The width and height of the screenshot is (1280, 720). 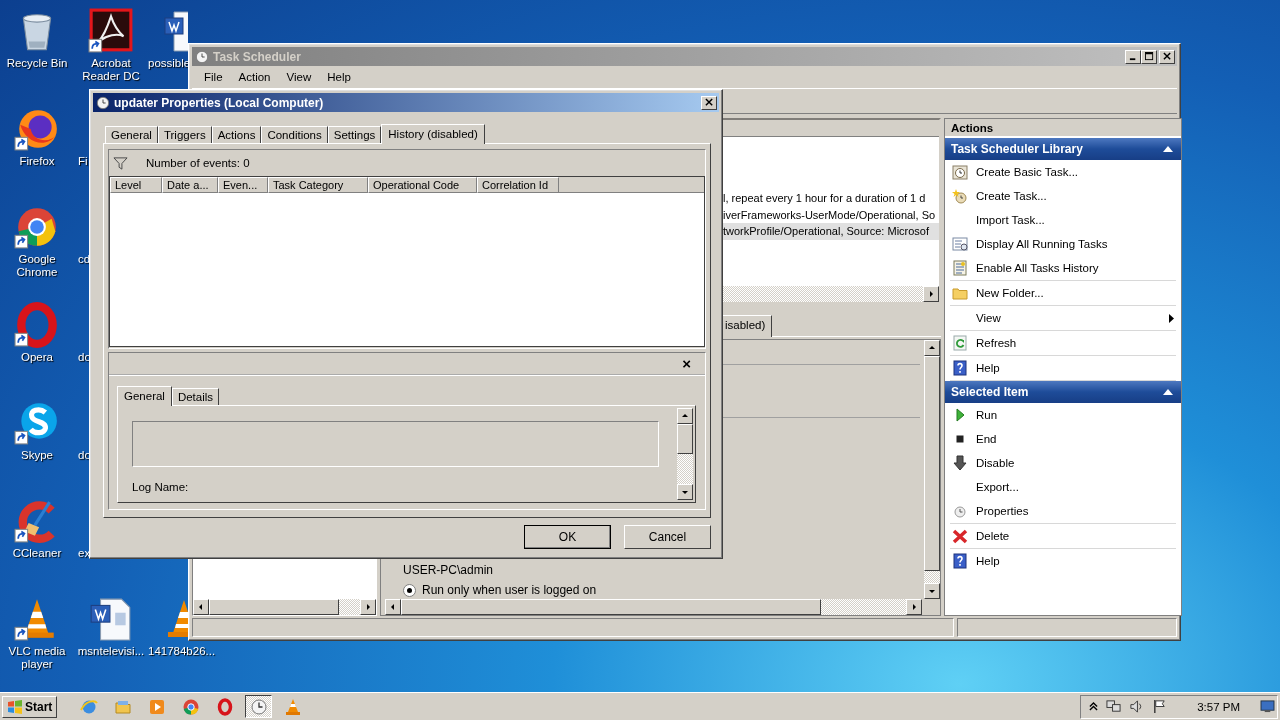 What do you see at coordinates (136, 185) in the screenshot?
I see `column-header: Level` at bounding box center [136, 185].